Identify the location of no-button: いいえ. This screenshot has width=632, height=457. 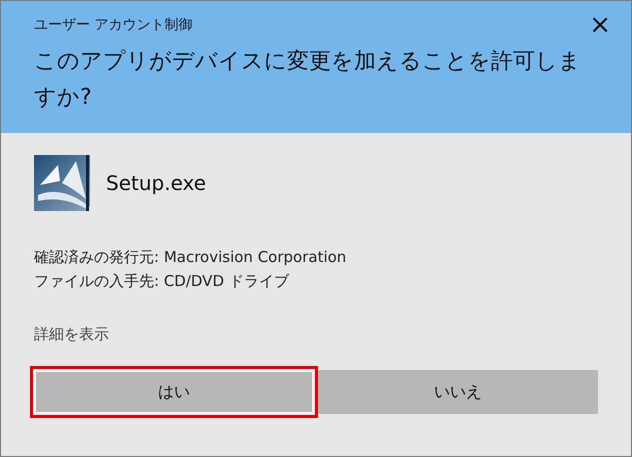
(458, 392).